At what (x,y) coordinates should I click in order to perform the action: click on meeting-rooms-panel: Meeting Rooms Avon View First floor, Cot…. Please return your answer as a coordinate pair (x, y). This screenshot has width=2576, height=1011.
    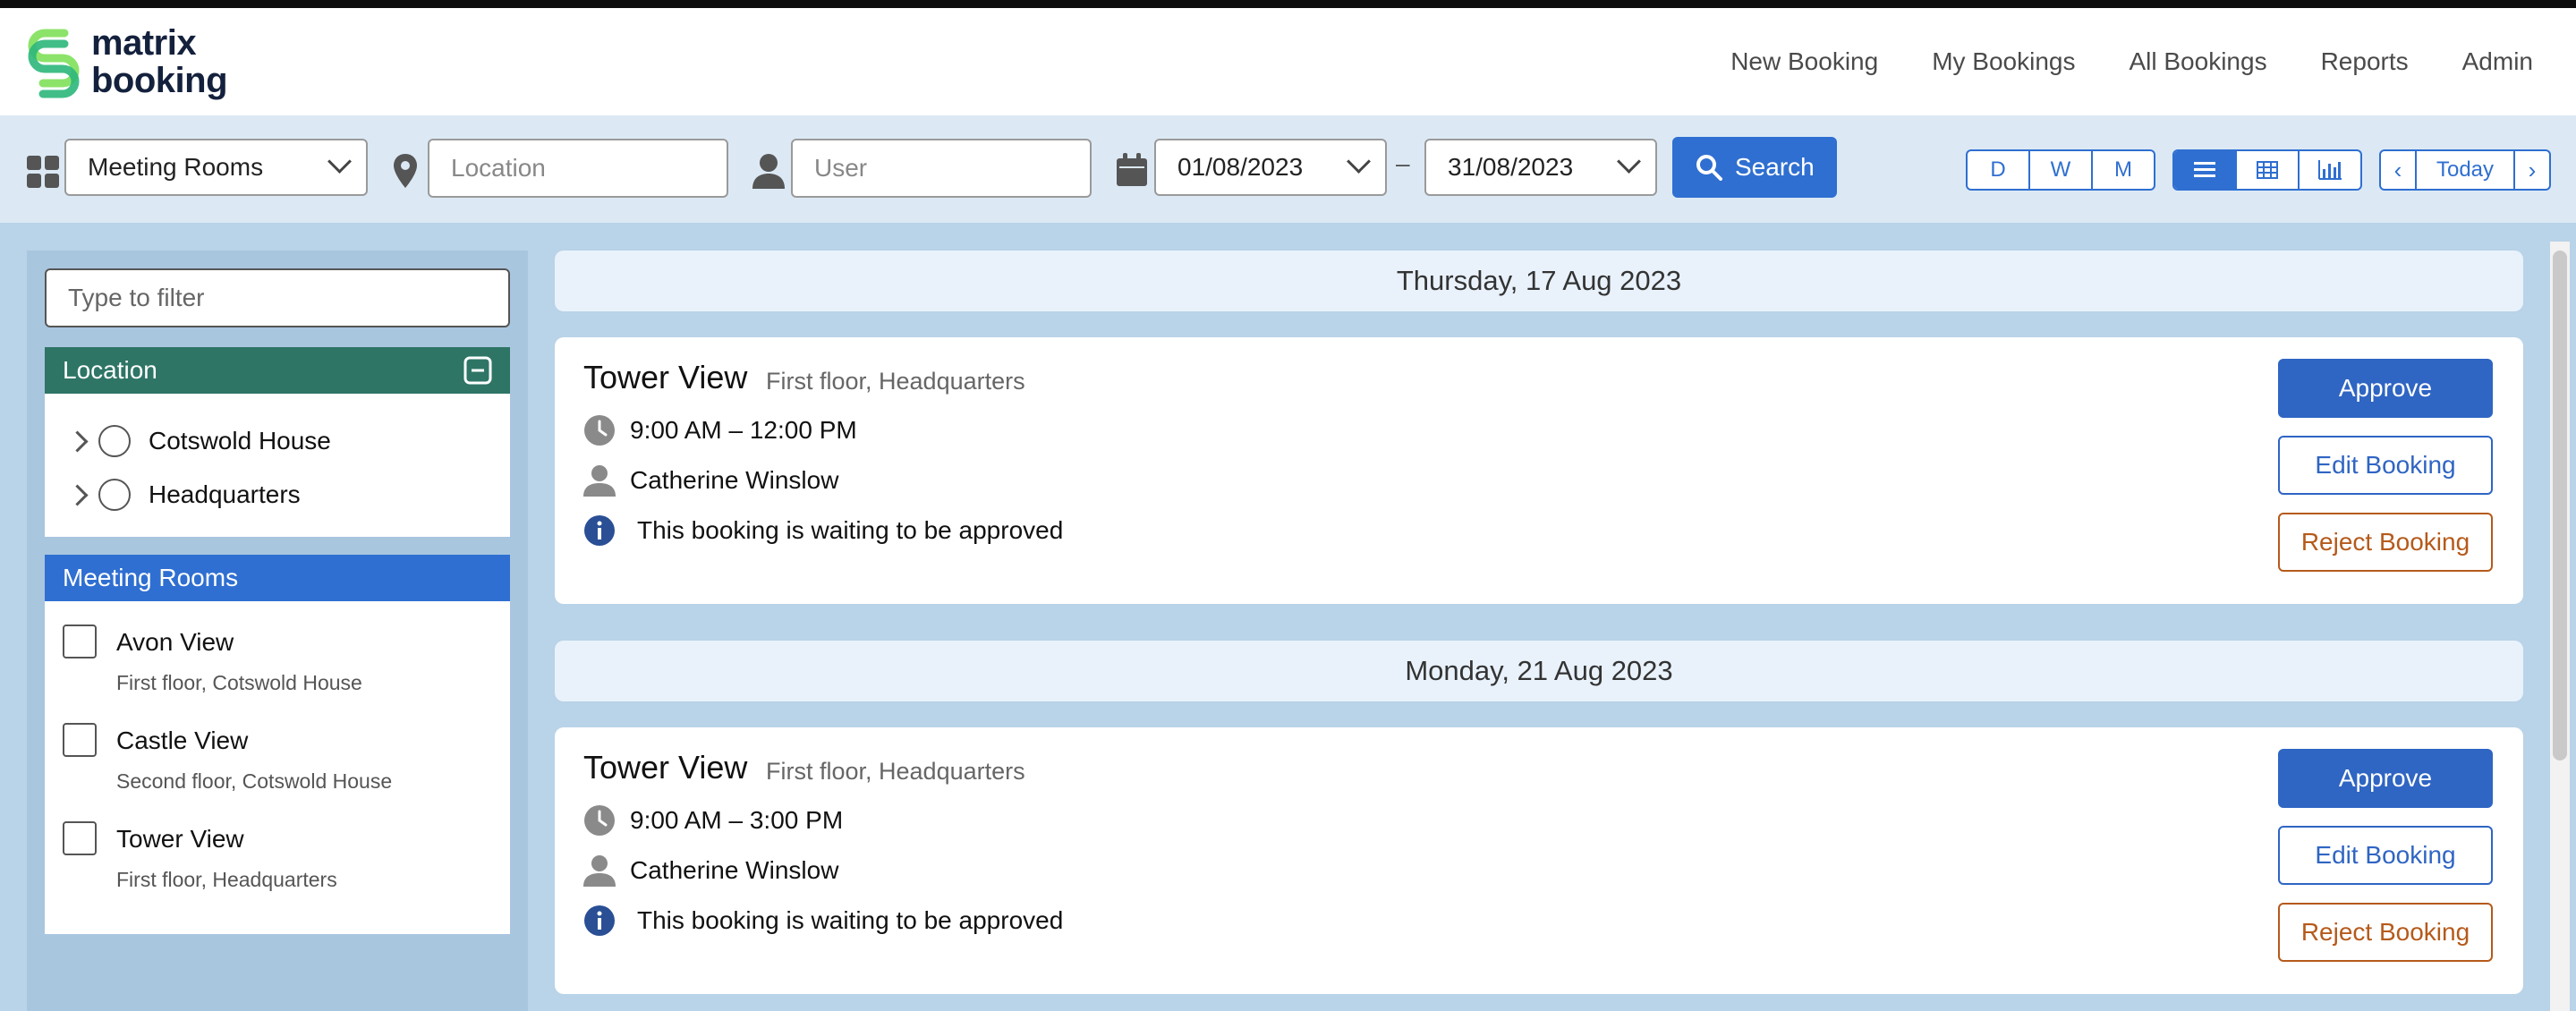
    Looking at the image, I should click on (277, 745).